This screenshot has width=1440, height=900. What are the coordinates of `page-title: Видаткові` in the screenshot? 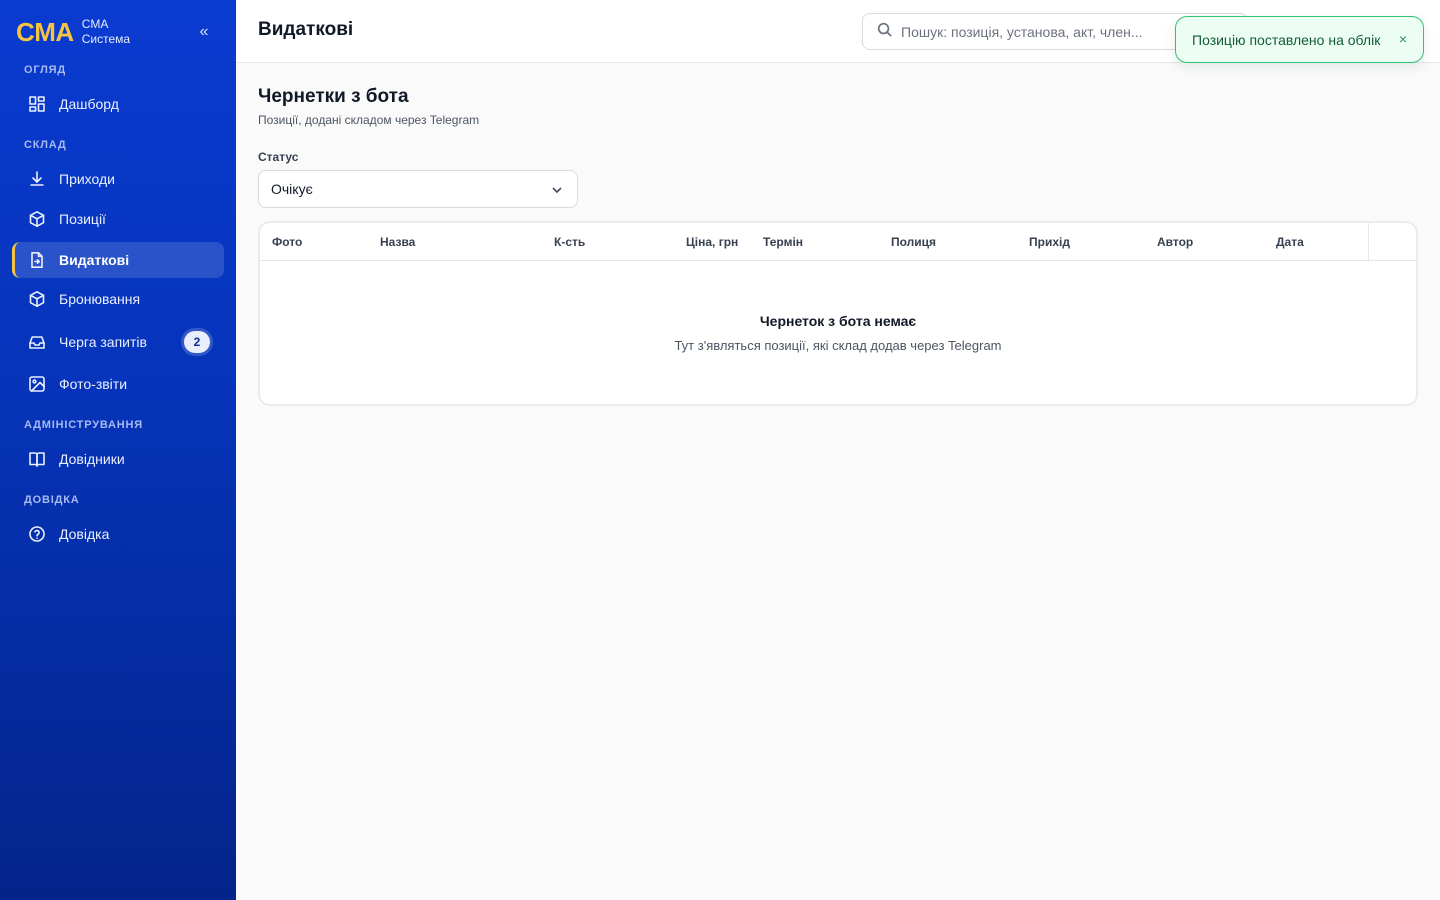 It's located at (306, 29).